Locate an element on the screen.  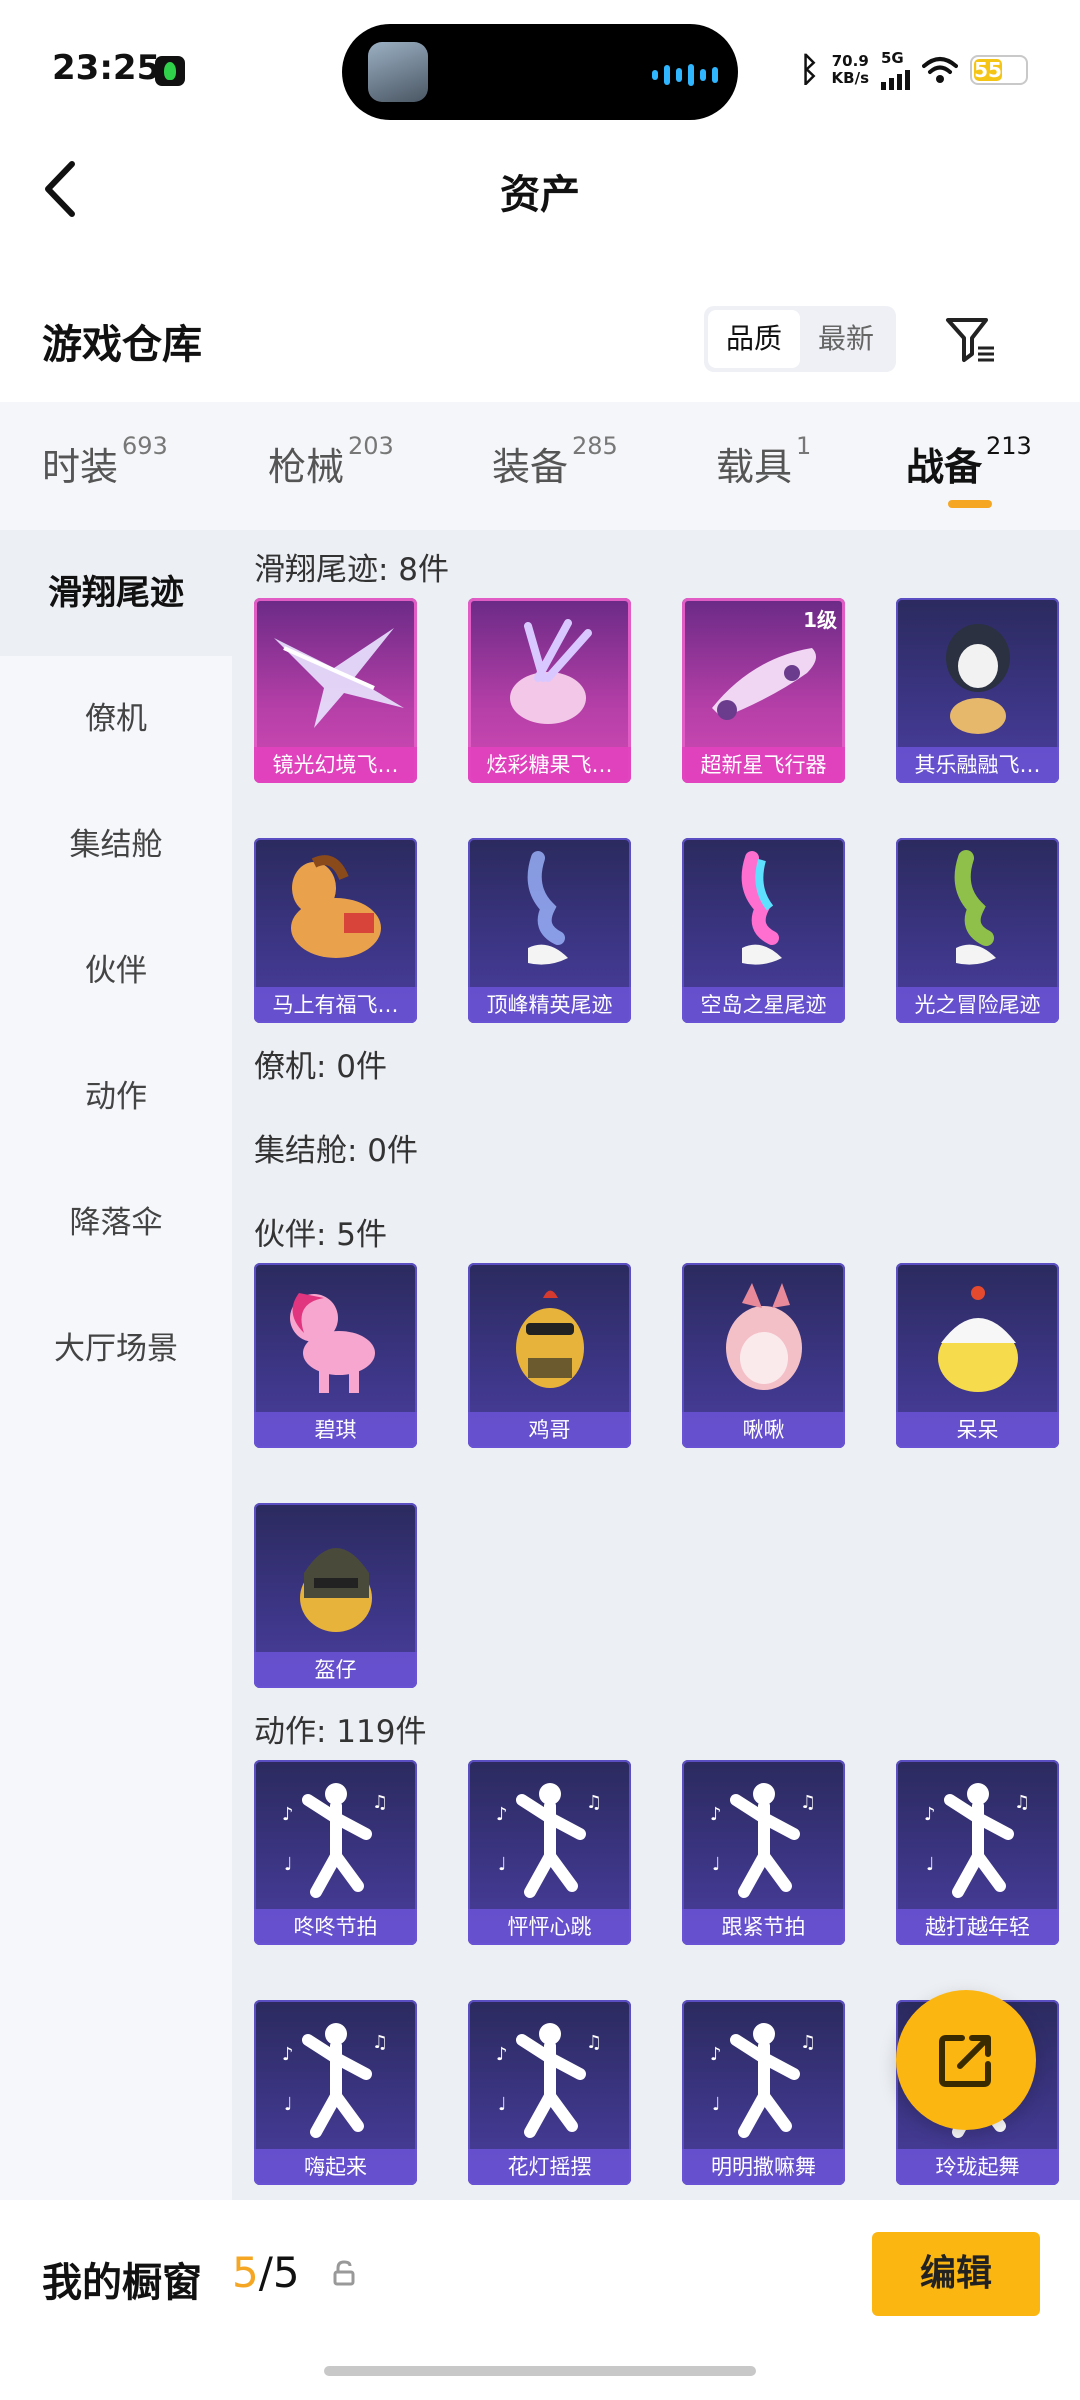
item-card: ♪ ♫ ♩ 嗨起来 is located at coordinates (335, 2092).